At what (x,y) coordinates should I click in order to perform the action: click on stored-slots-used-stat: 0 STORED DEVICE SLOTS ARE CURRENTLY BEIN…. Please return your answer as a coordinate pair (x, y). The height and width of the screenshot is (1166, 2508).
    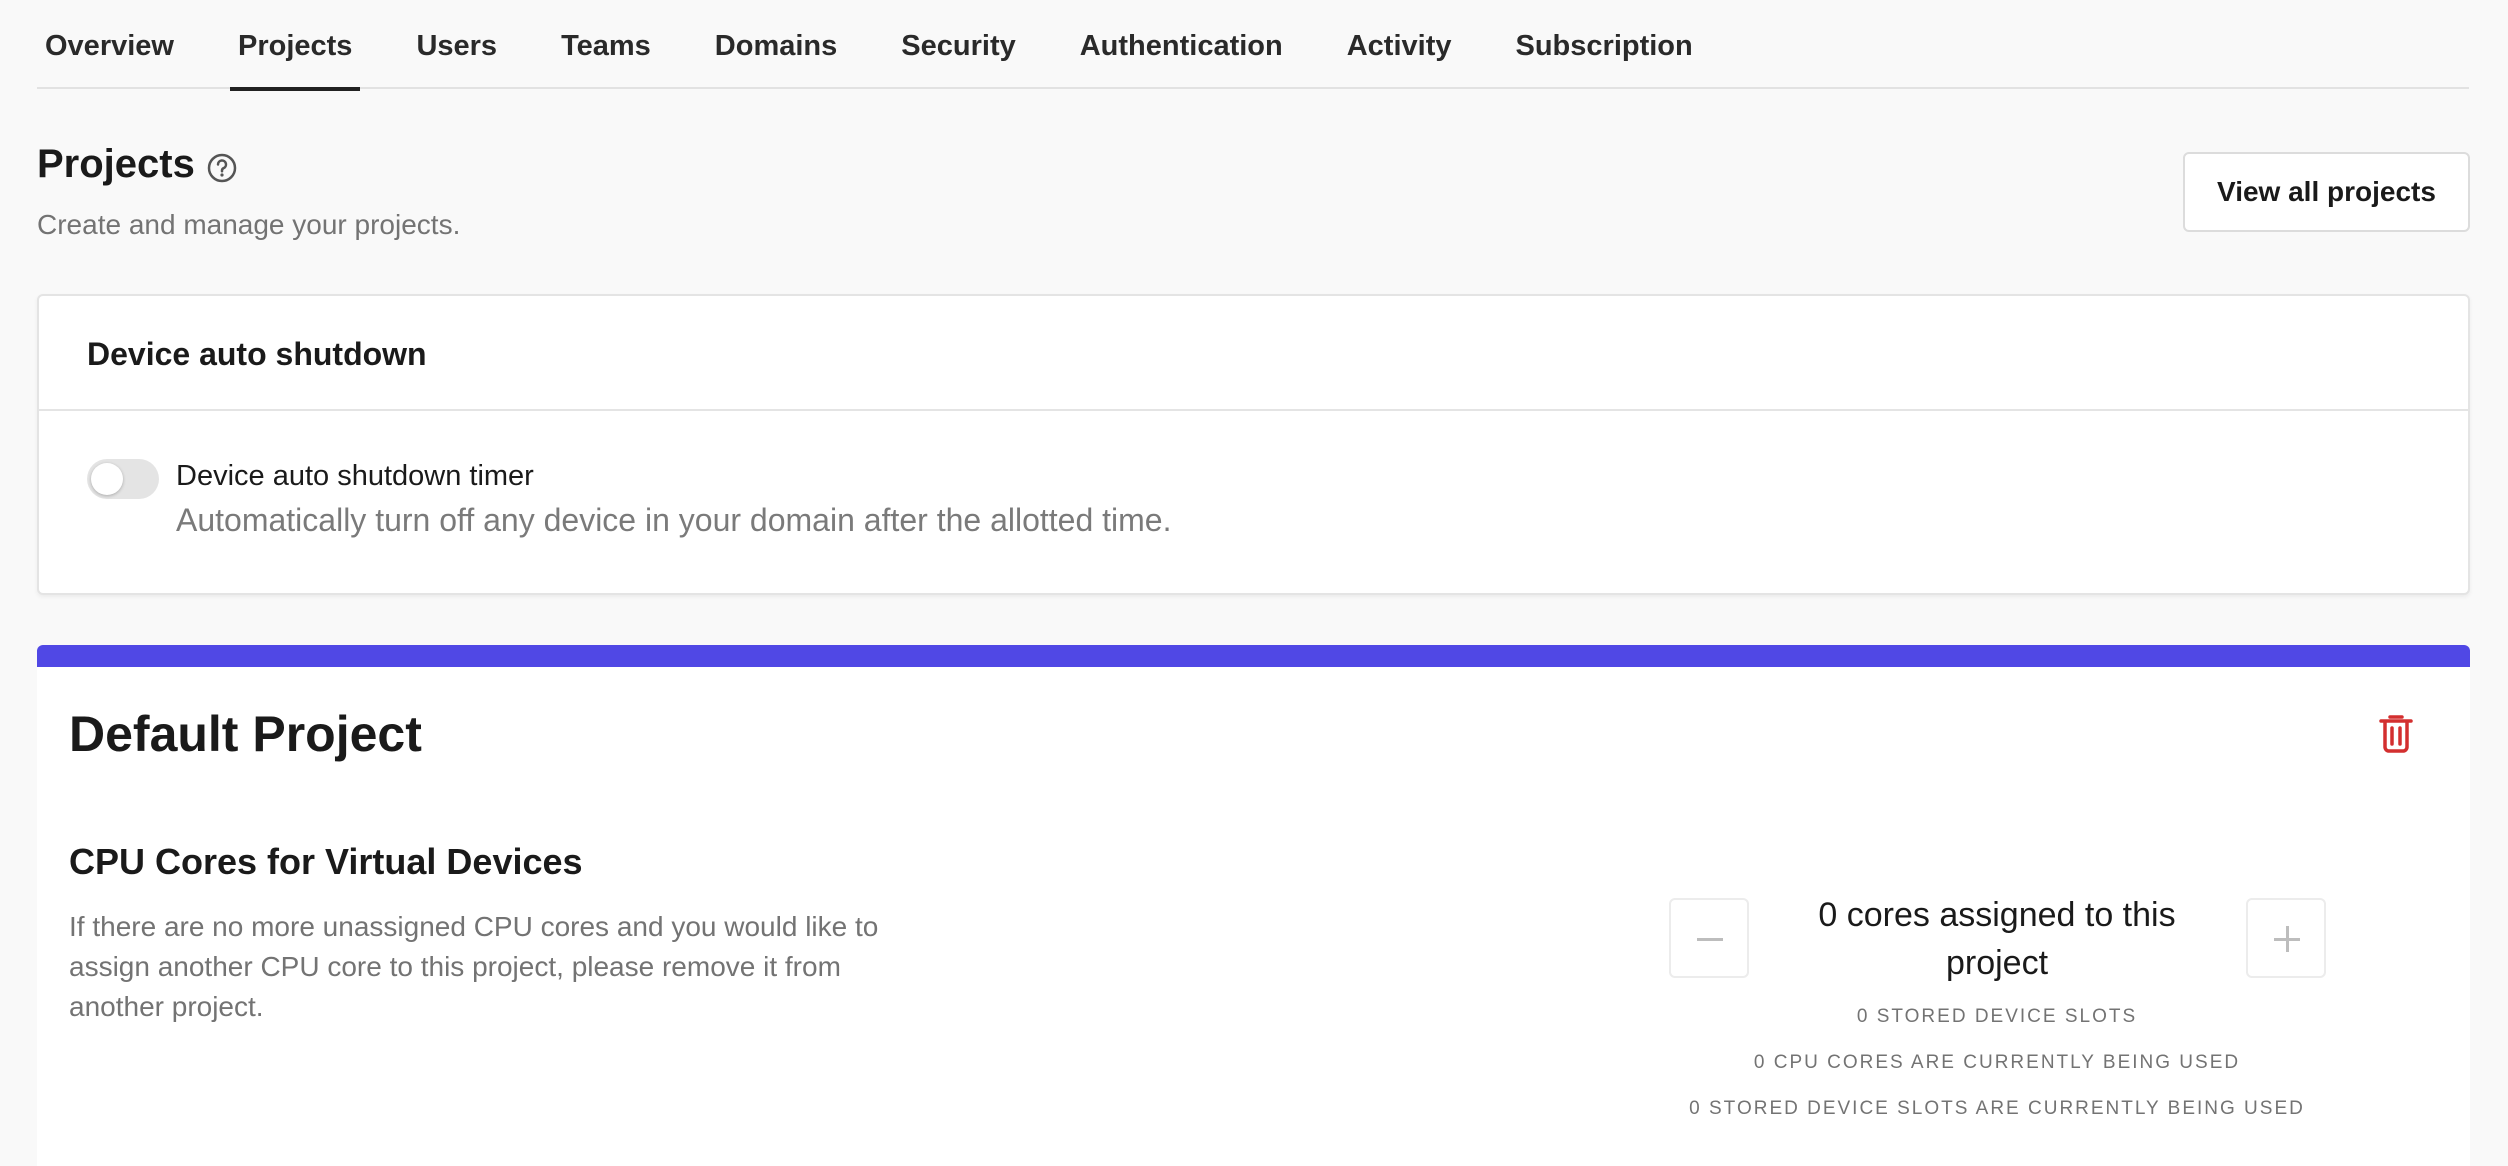
    Looking at the image, I should click on (1997, 1108).